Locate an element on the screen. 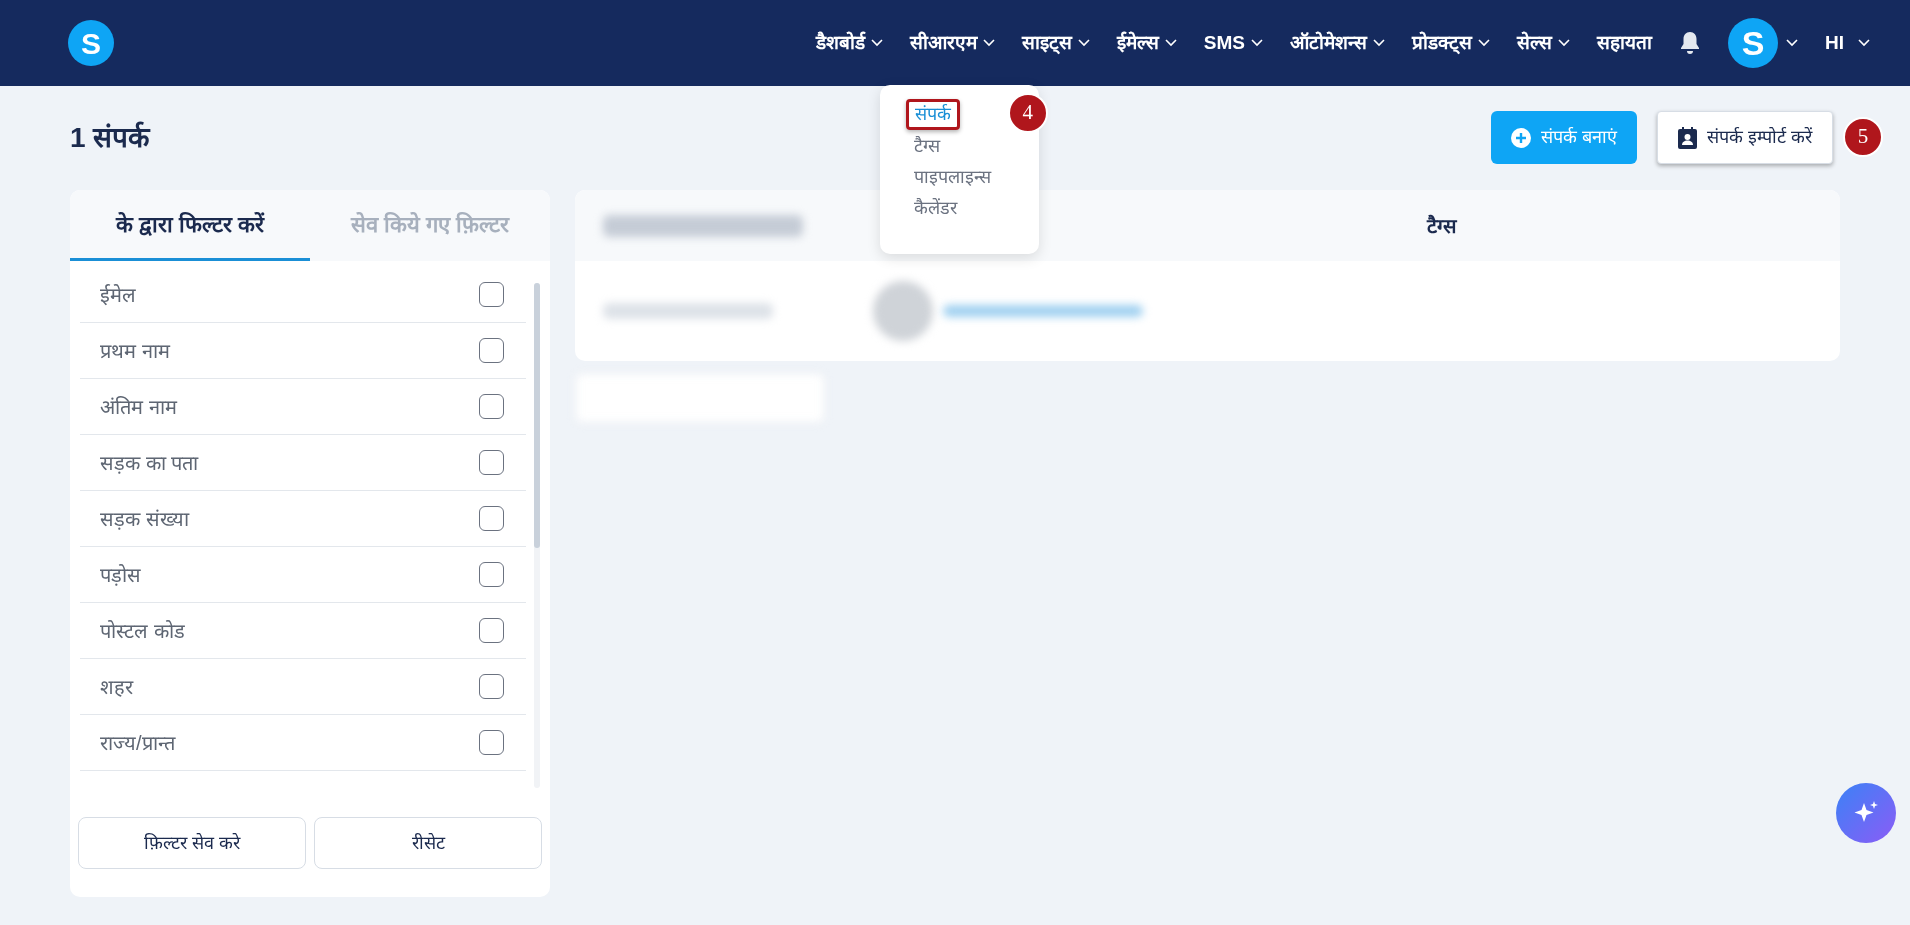  scrollbar is located at coordinates (537, 535).